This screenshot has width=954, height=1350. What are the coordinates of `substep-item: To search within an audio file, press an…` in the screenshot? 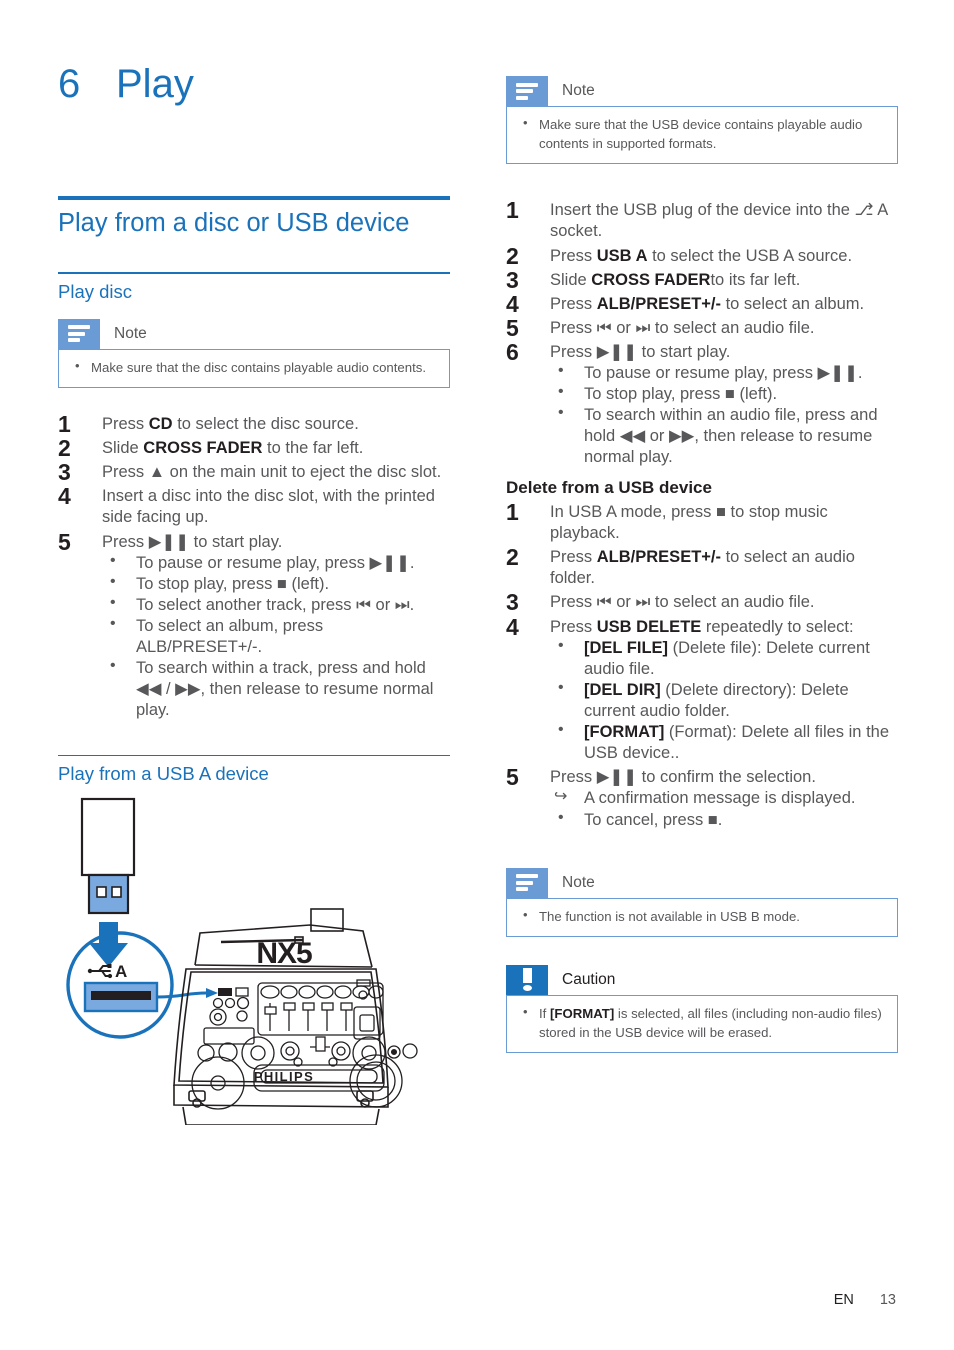 It's located at (724, 435).